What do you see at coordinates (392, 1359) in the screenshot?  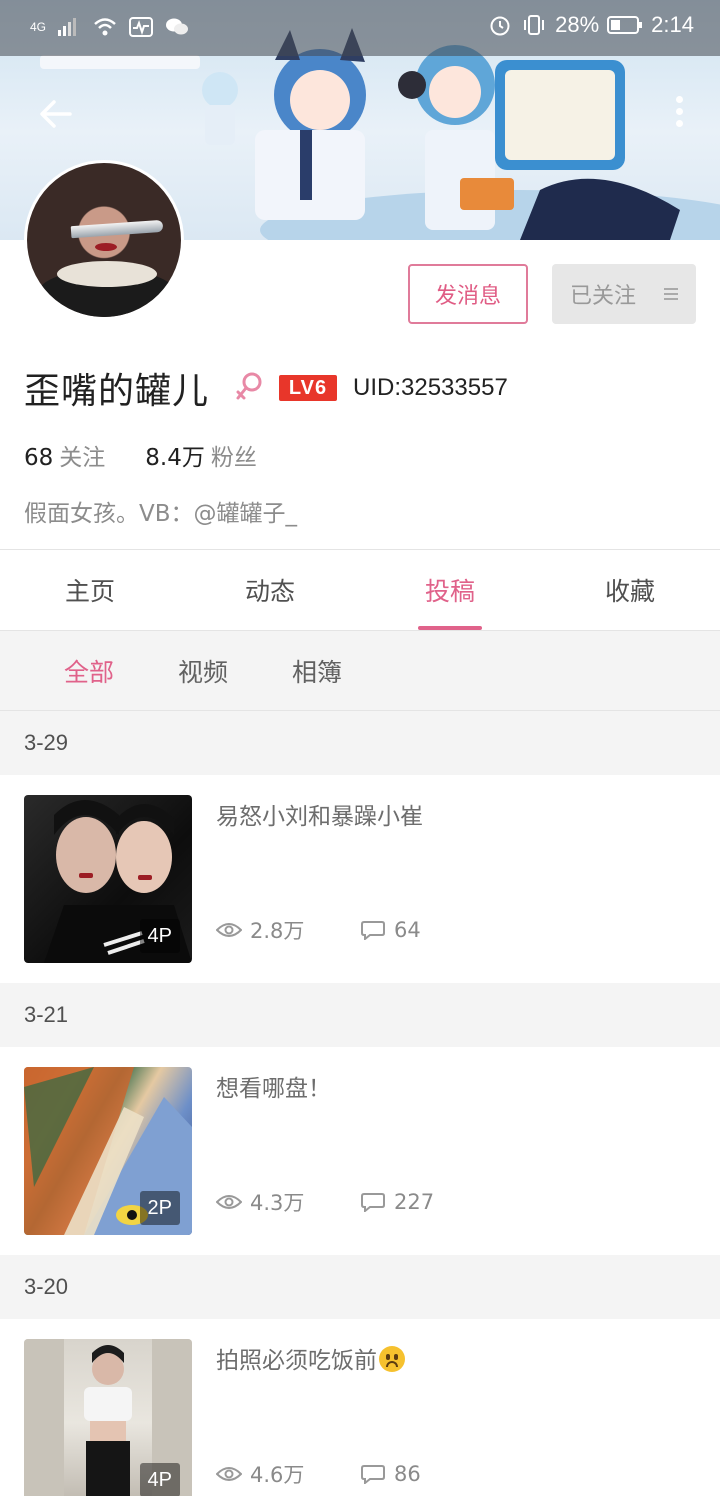 I see `upside-down-face-emoji-icon` at bounding box center [392, 1359].